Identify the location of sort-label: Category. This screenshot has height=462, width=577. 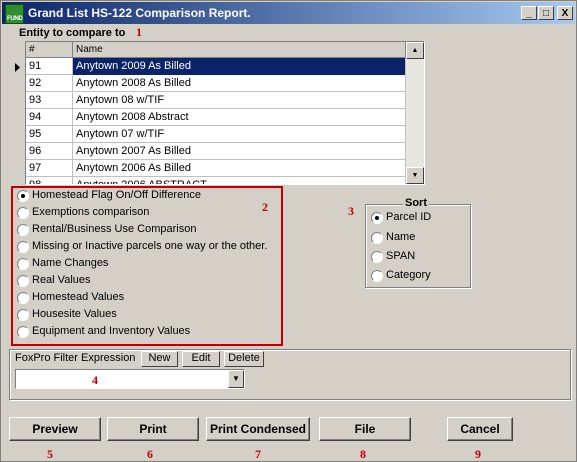
(408, 275).